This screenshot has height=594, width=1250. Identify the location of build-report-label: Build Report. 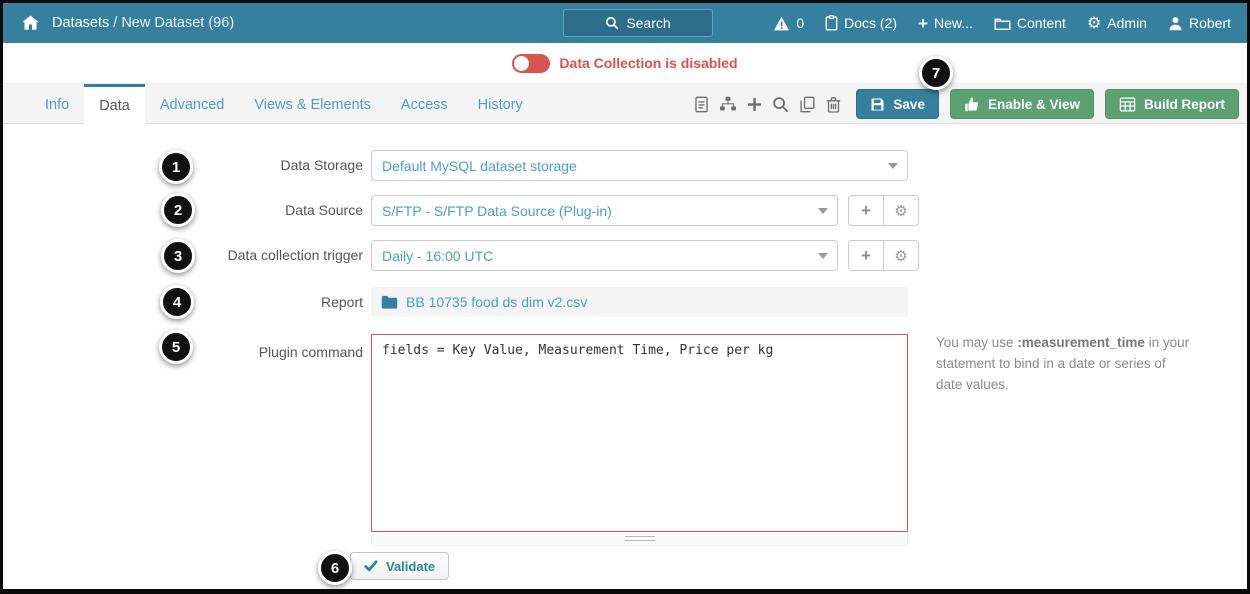
(1184, 104).